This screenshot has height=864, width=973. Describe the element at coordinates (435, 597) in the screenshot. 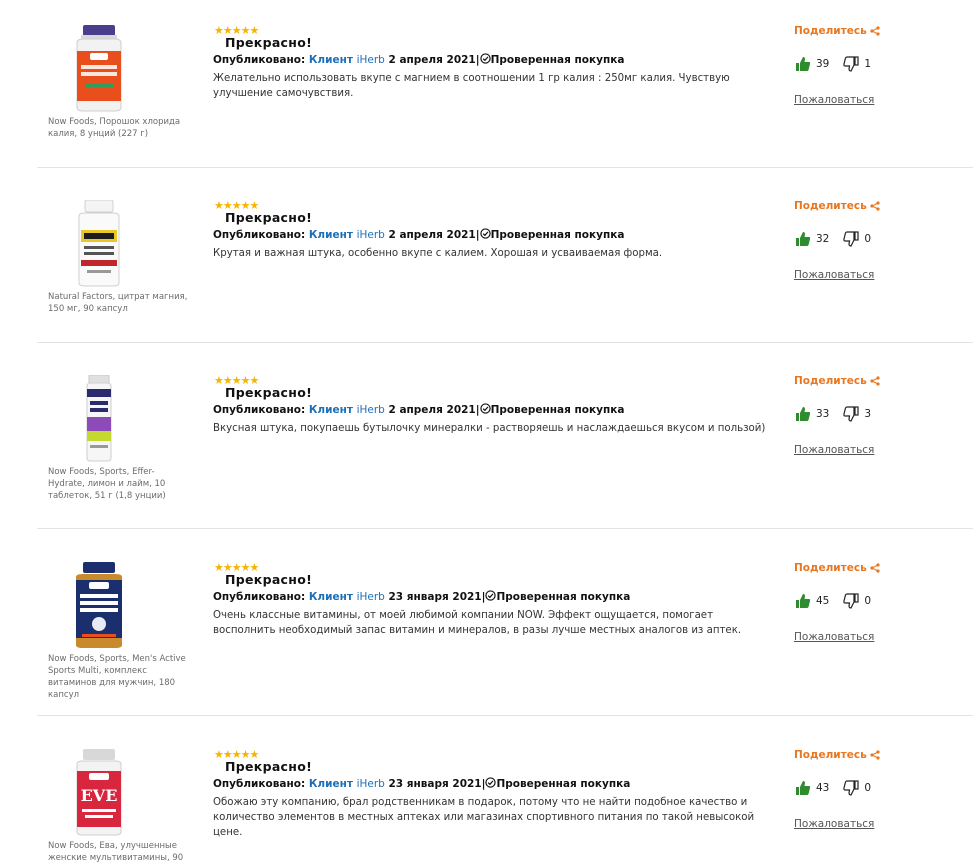

I see `review-date: 23 января 2021` at that location.